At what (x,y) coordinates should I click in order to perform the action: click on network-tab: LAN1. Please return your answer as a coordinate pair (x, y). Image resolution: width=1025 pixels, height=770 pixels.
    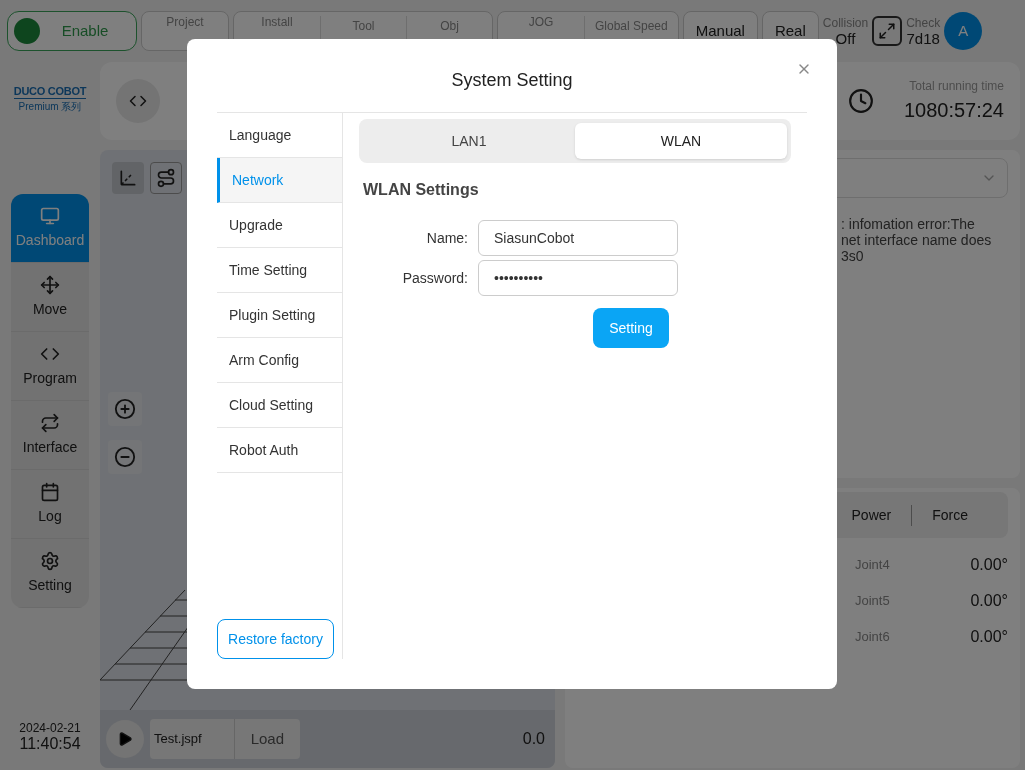
    Looking at the image, I should click on (469, 141).